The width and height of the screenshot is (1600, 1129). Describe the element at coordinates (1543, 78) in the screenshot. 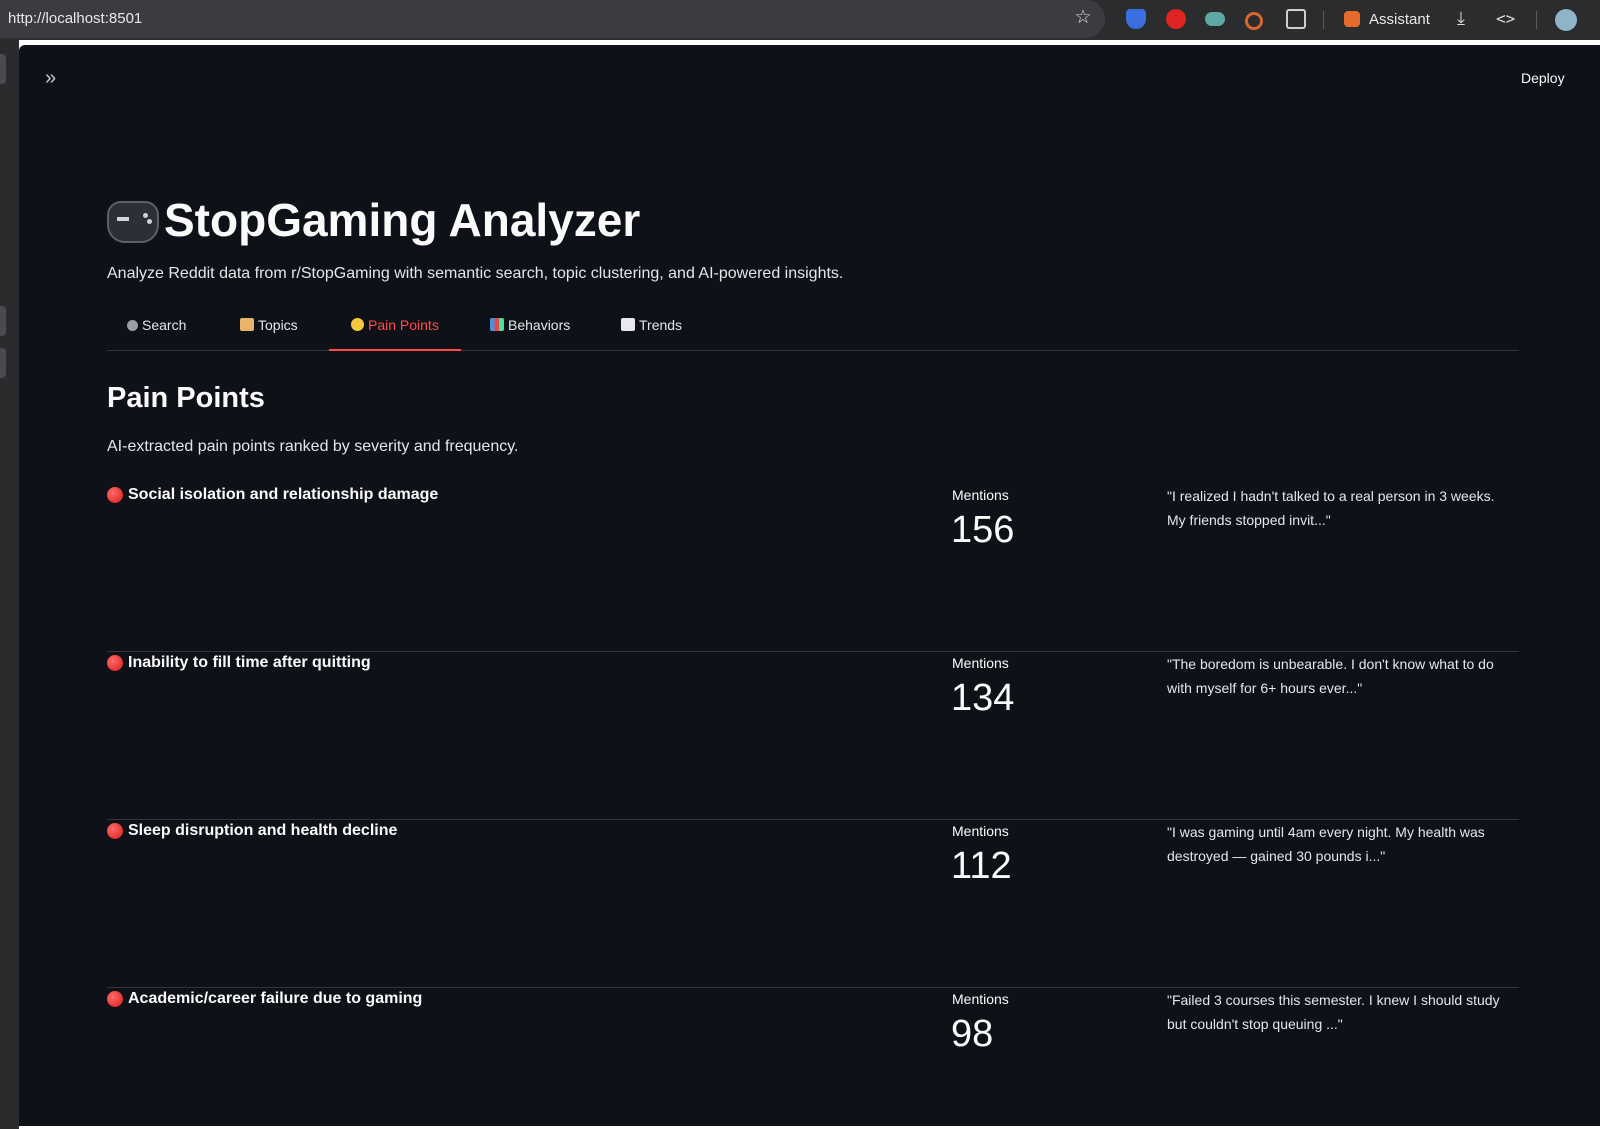

I see `deploy-button: Deploy` at that location.